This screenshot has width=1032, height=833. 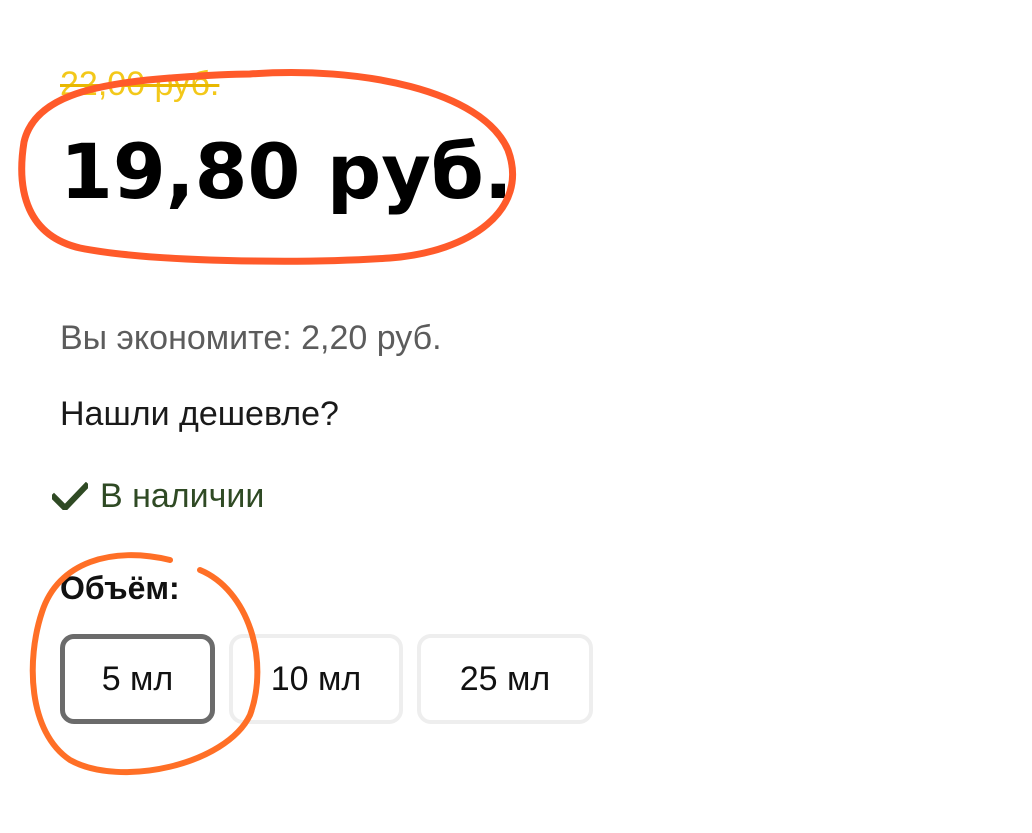 I want to click on availability-label: В наличии, so click(x=182, y=496).